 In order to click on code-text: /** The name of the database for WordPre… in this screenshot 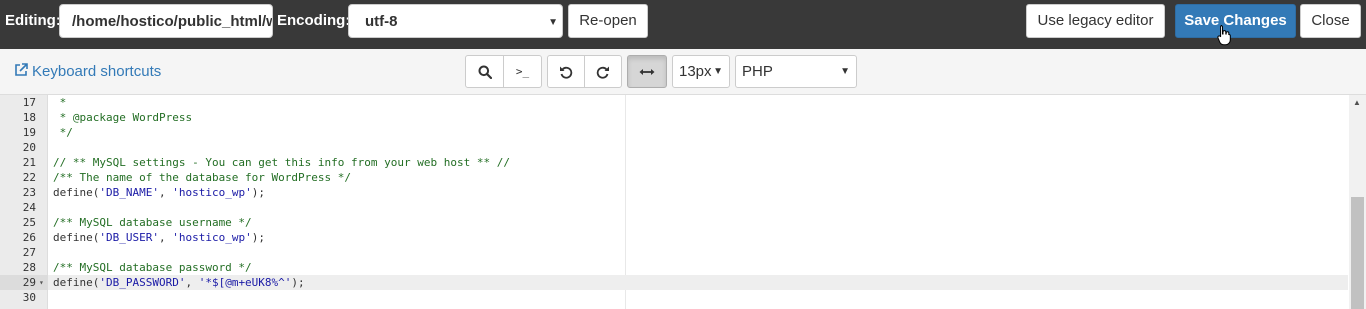, I will do `click(202, 177)`.